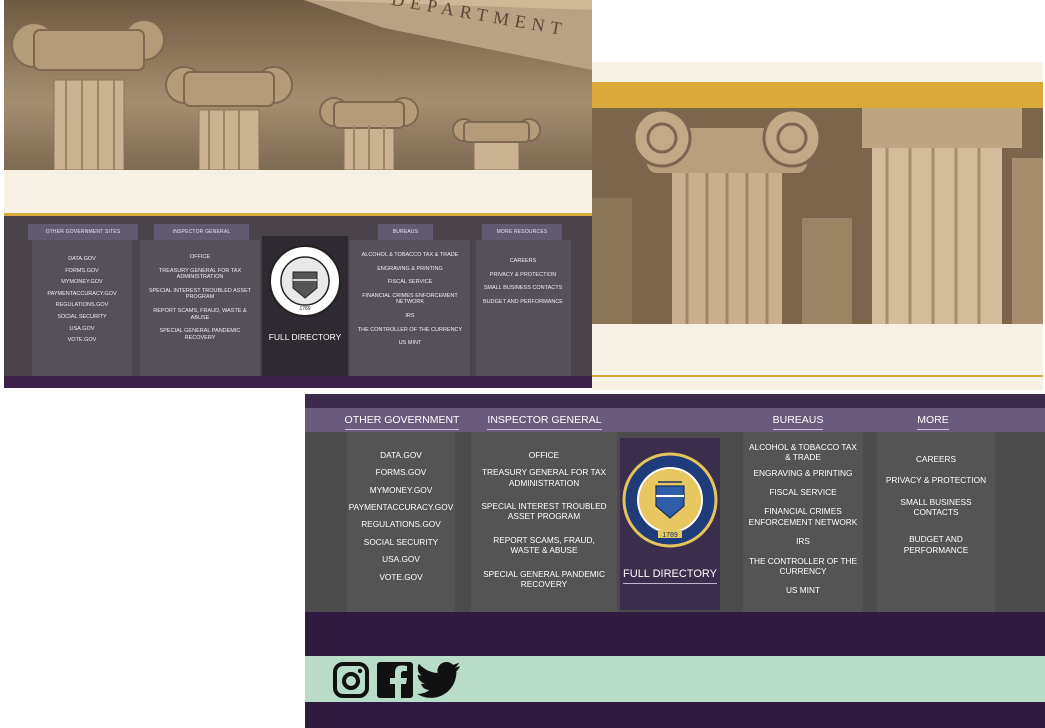 This screenshot has width=1045, height=728. Describe the element at coordinates (675, 634) in the screenshot. I see `footer-purple-band` at that location.